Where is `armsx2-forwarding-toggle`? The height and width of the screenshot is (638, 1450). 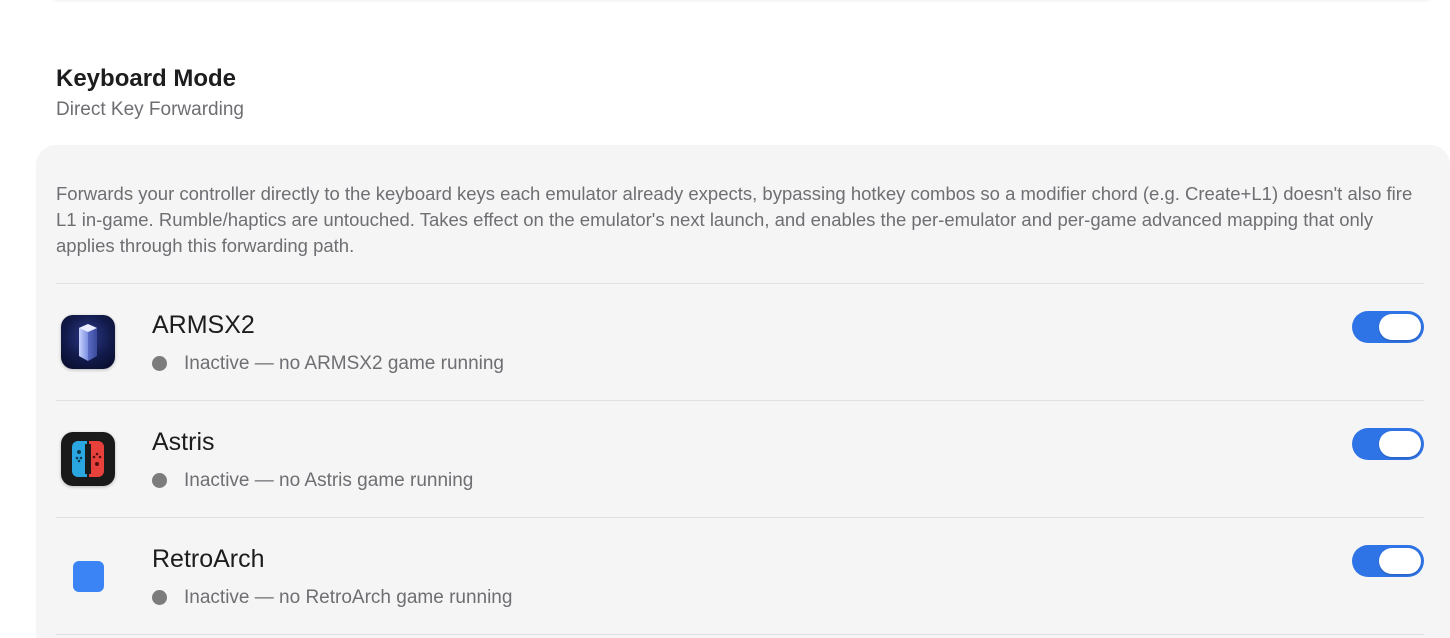 armsx2-forwarding-toggle is located at coordinates (1388, 327).